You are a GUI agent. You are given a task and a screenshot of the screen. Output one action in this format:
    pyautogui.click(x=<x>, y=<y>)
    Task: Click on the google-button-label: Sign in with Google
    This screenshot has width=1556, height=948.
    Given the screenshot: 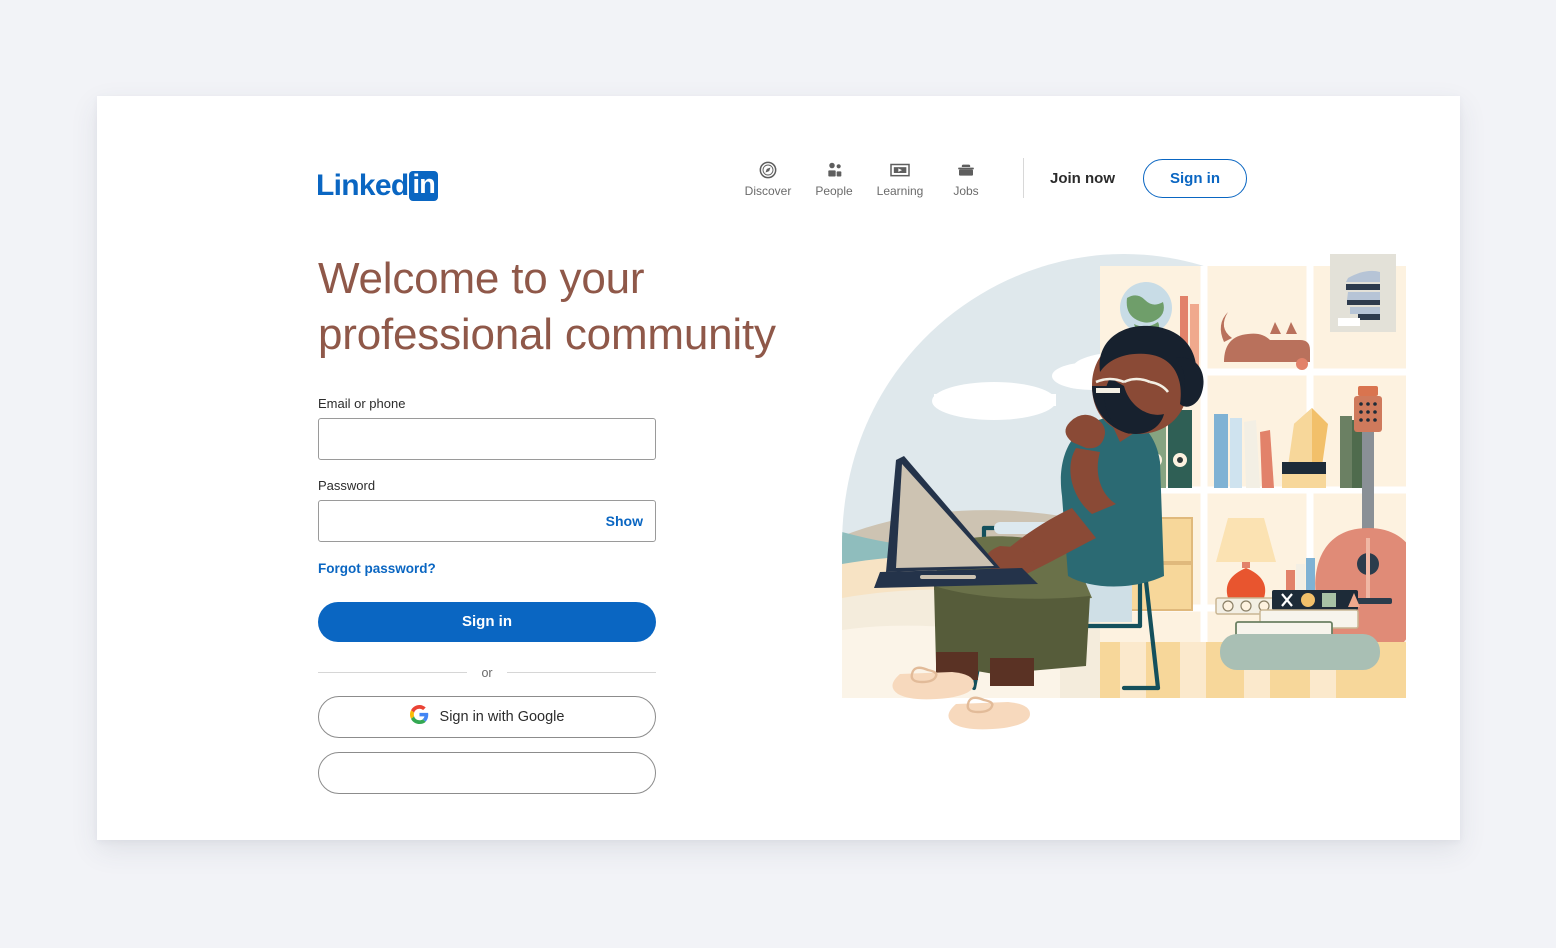 What is the action you would take?
    pyautogui.click(x=502, y=716)
    